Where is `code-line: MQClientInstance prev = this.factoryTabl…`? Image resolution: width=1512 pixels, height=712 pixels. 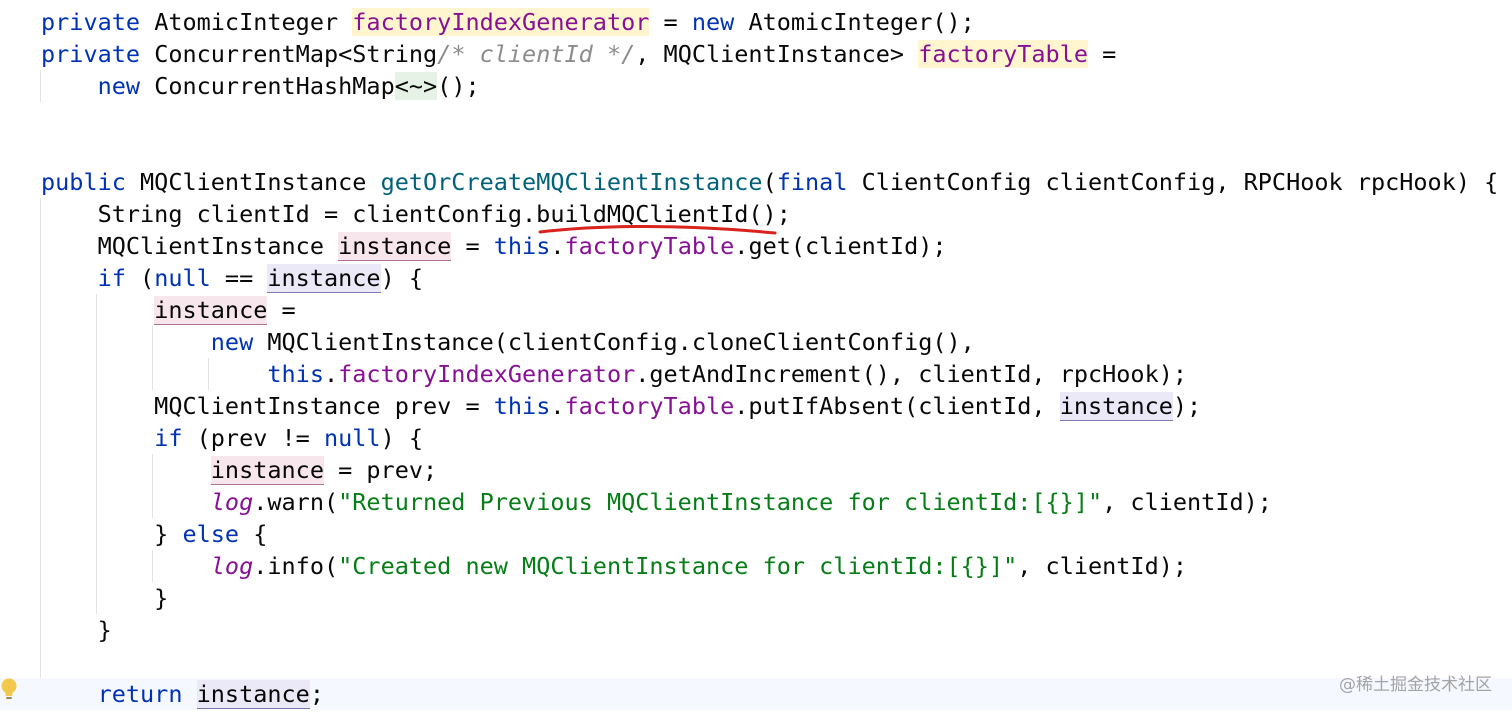 code-line: MQClientInstance prev = this.factoryTabl… is located at coordinates (756, 406).